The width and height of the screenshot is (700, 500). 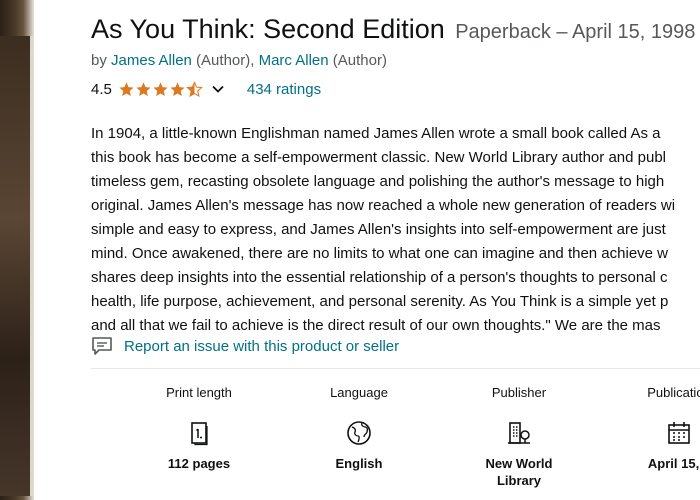 What do you see at coordinates (519, 392) in the screenshot?
I see `detail-label: Publisher` at bounding box center [519, 392].